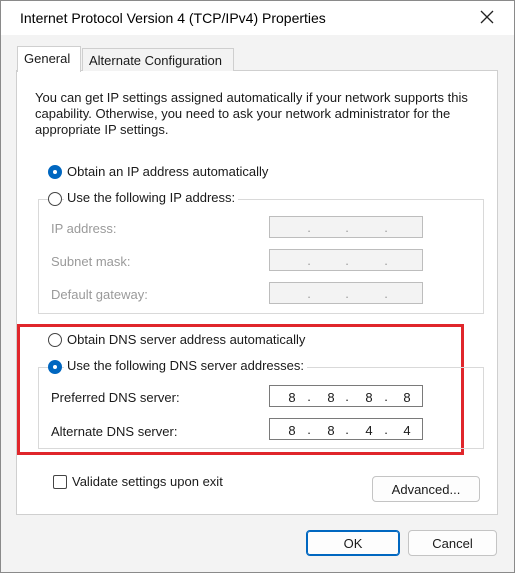  What do you see at coordinates (185, 365) in the screenshot?
I see `dns-manual-label: Use the following DNS server addresses:` at bounding box center [185, 365].